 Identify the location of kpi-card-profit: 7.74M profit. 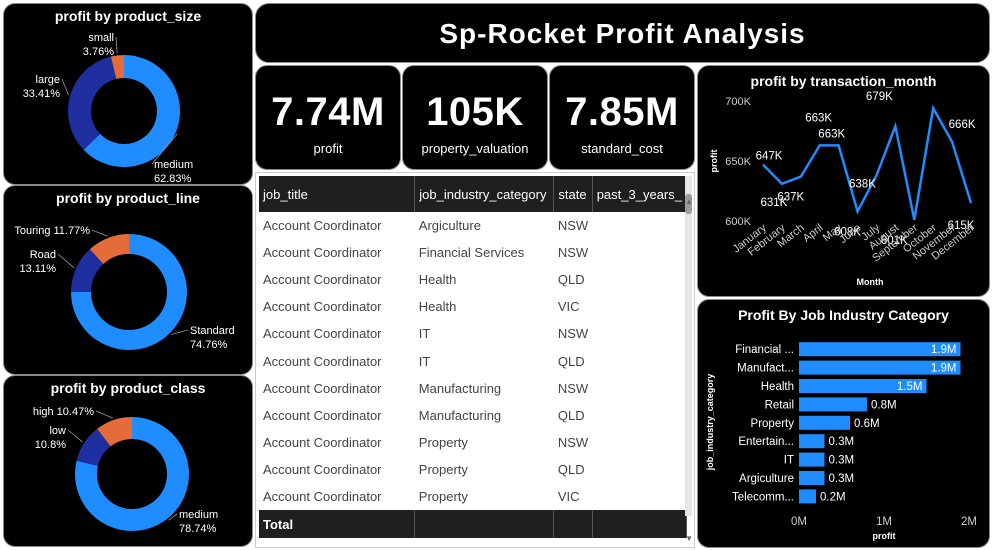
(328, 117).